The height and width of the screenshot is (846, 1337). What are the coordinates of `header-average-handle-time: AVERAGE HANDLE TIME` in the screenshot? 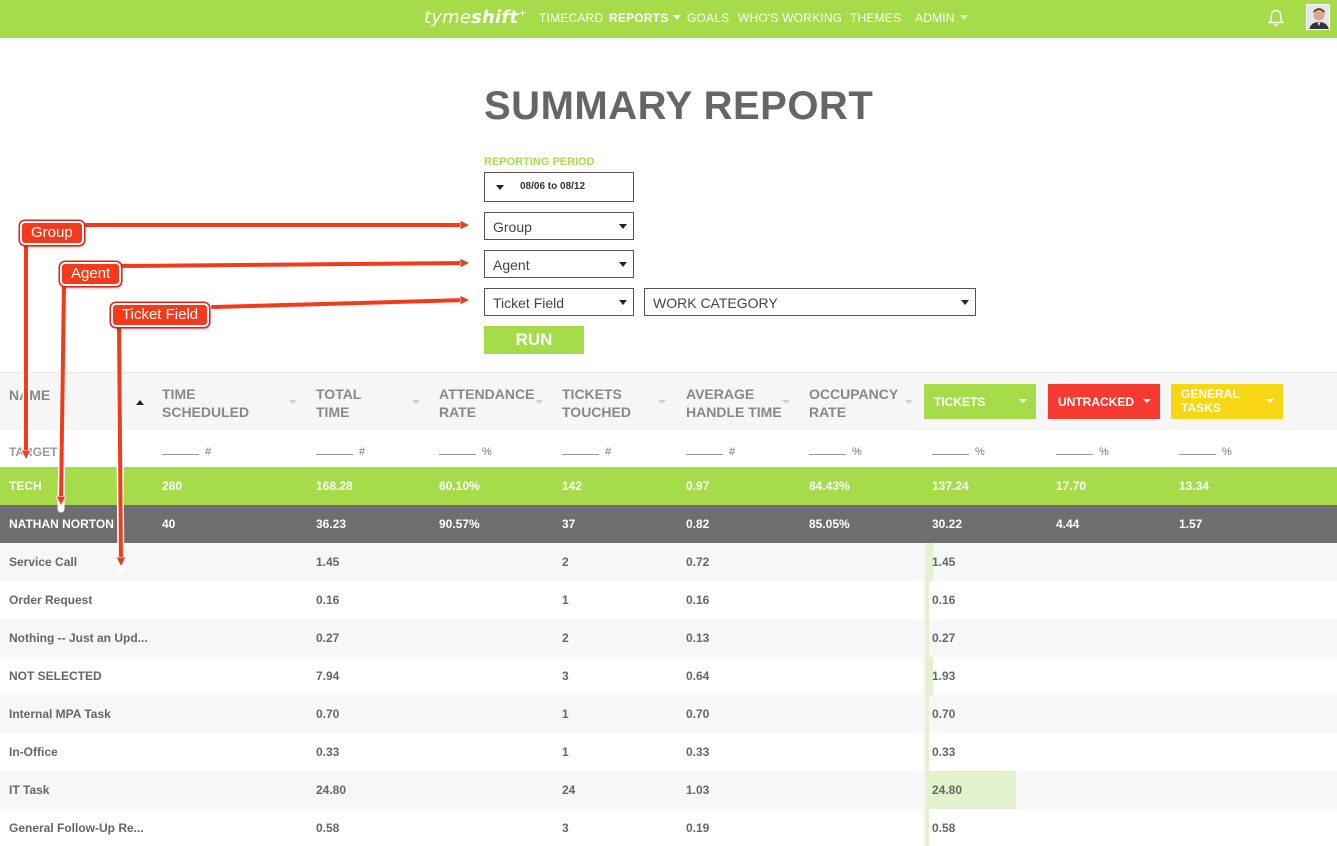 It's located at (734, 403).